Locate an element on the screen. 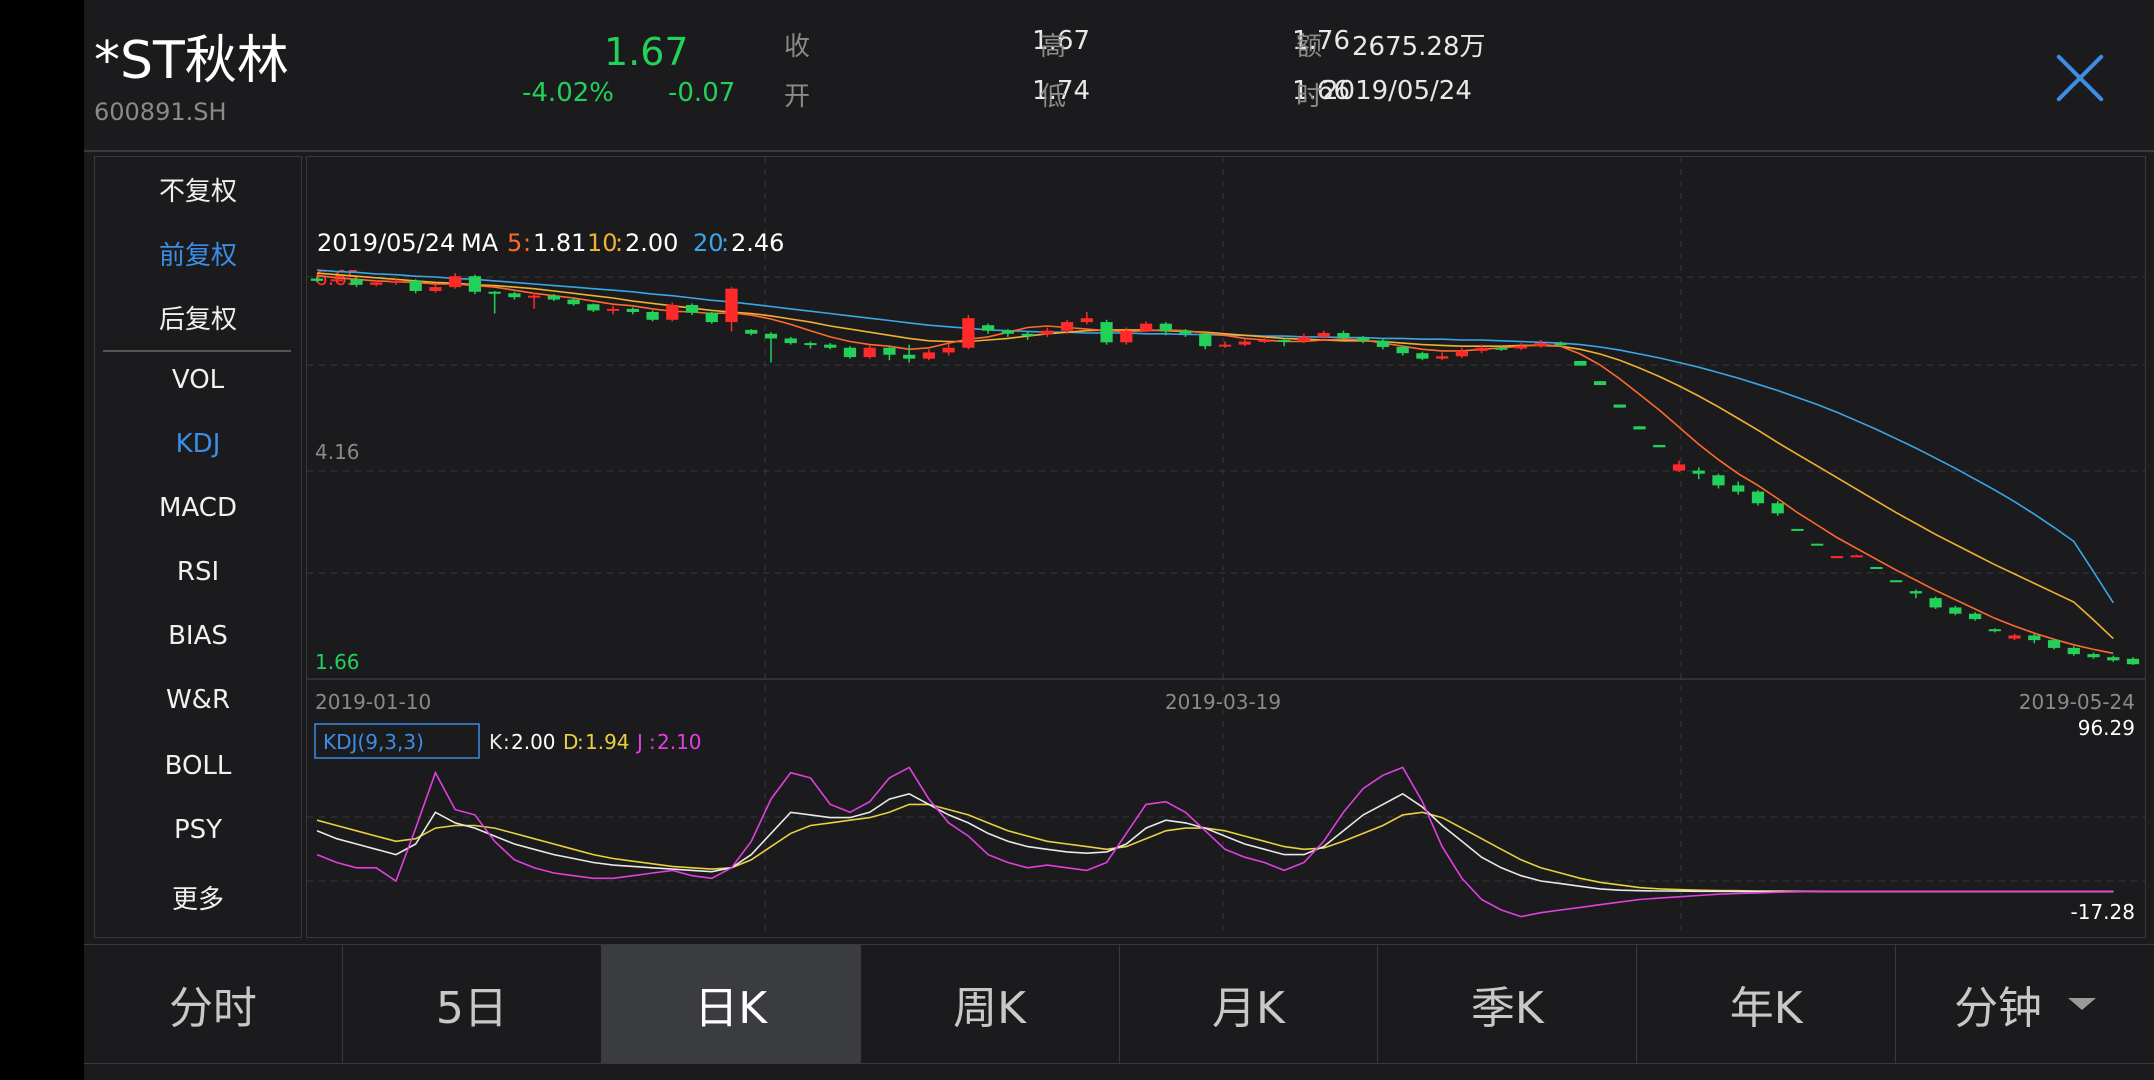 Image resolution: width=2154 pixels, height=1080 pixels. tab-5day: 5日 is located at coordinates (472, 1004).